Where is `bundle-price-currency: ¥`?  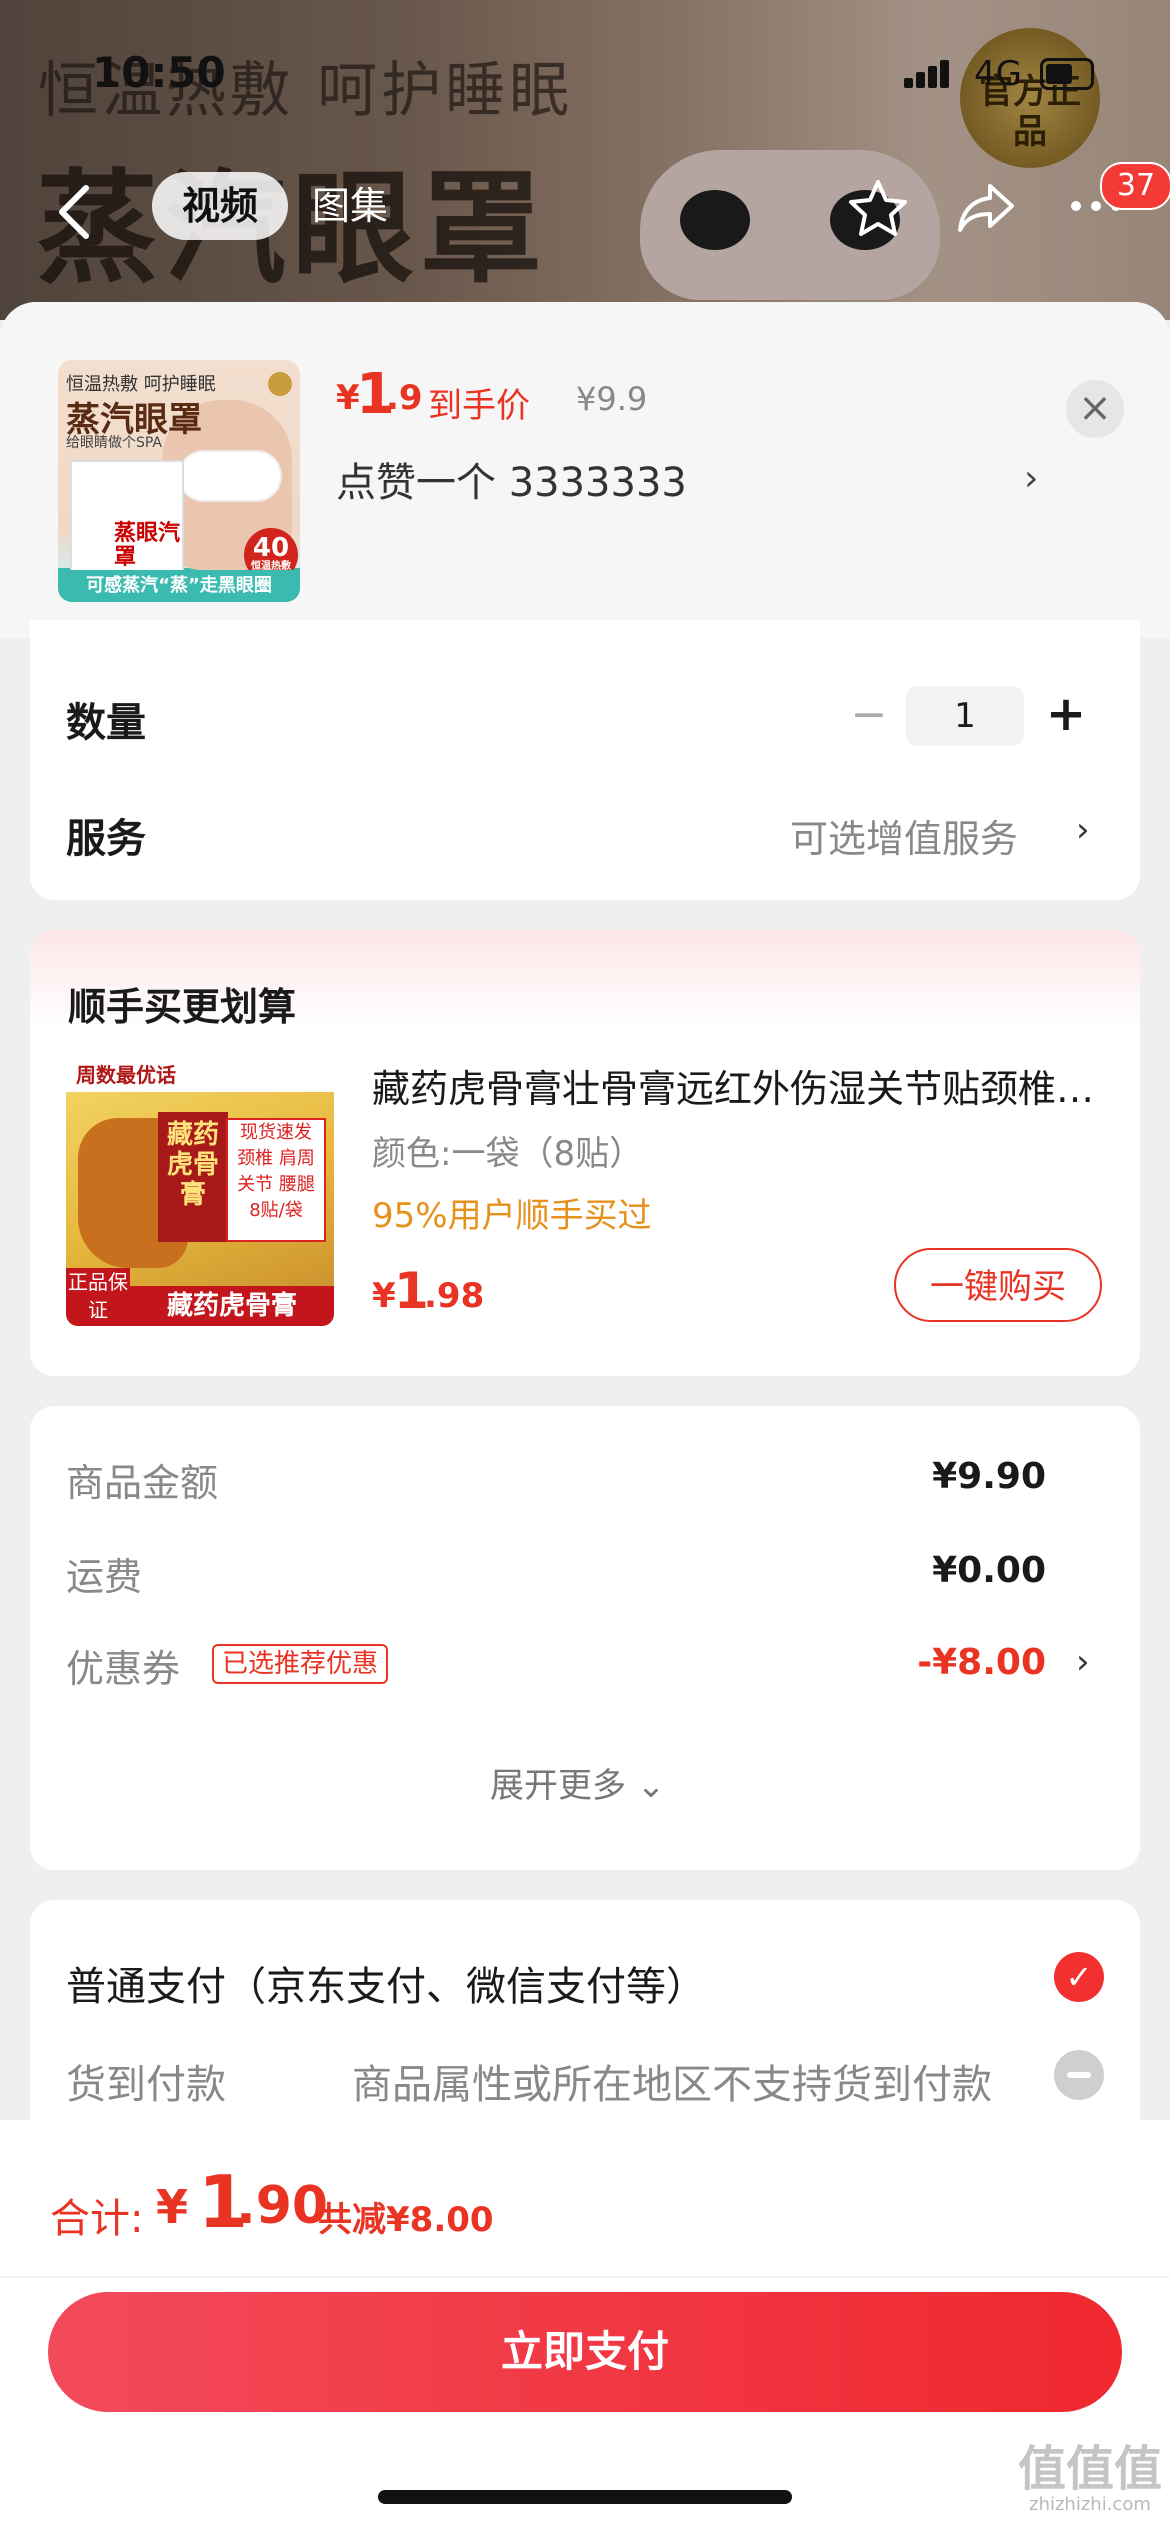 bundle-price-currency: ¥ is located at coordinates (384, 1296).